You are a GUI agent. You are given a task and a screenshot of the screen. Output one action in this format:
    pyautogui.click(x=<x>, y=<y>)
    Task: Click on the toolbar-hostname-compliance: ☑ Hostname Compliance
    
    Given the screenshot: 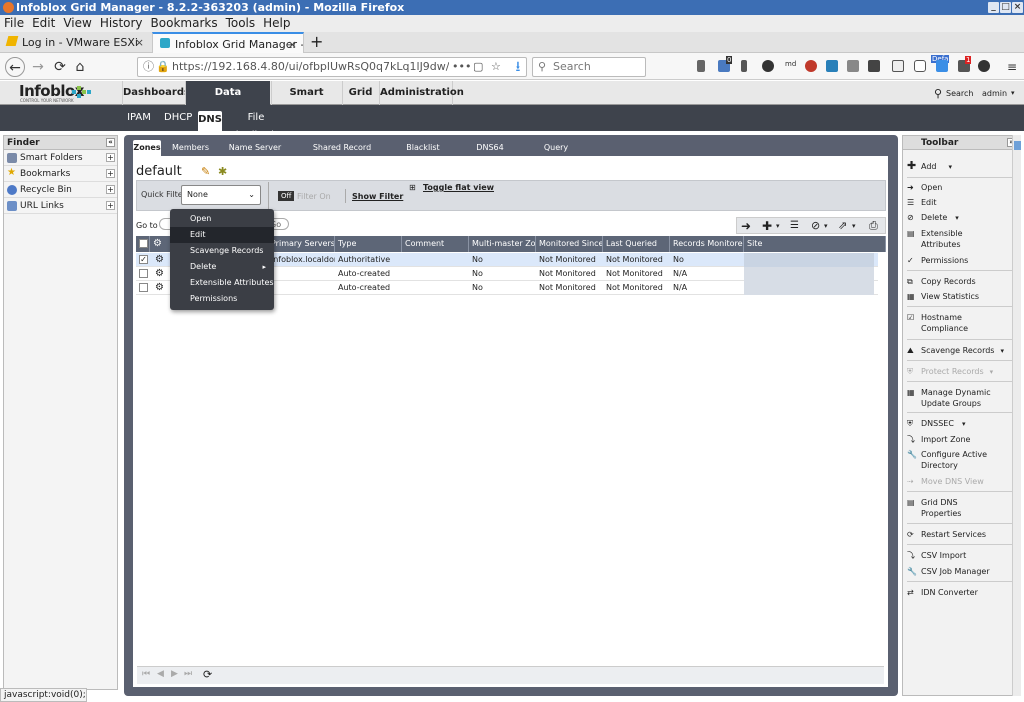 What is the action you would take?
    pyautogui.click(x=947, y=323)
    